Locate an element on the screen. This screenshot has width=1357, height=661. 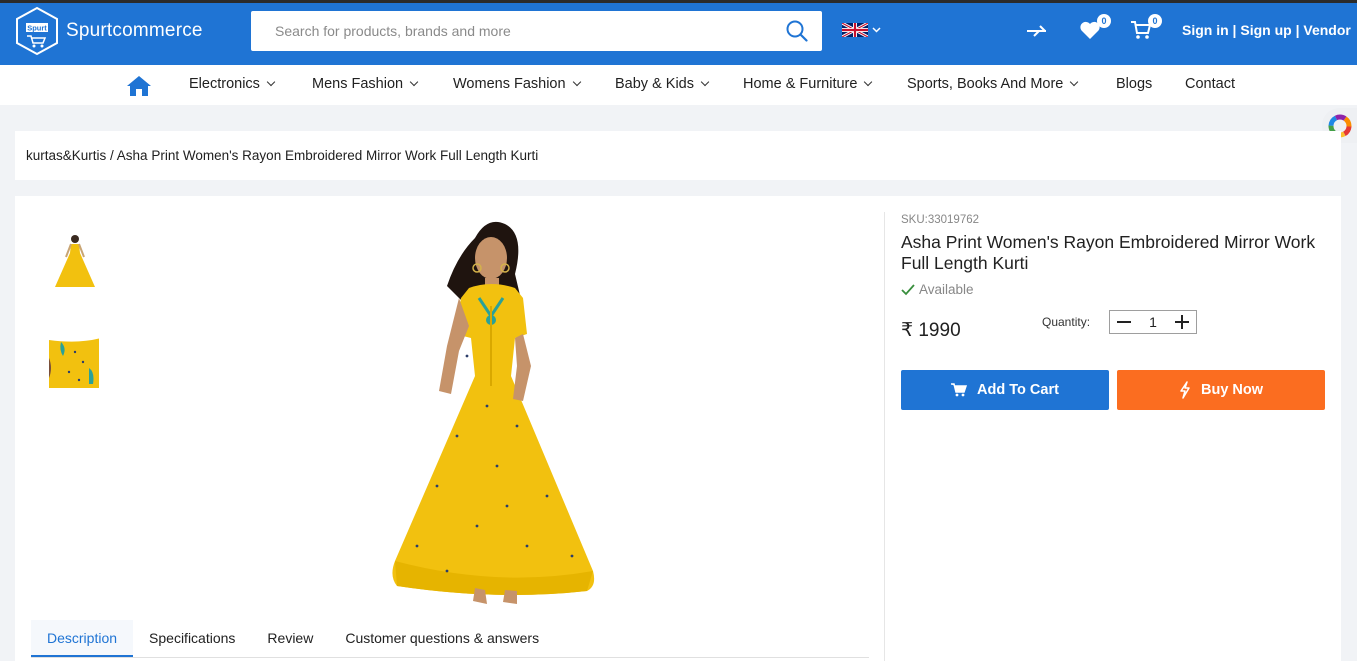
uk-flag-icon is located at coordinates (855, 30).